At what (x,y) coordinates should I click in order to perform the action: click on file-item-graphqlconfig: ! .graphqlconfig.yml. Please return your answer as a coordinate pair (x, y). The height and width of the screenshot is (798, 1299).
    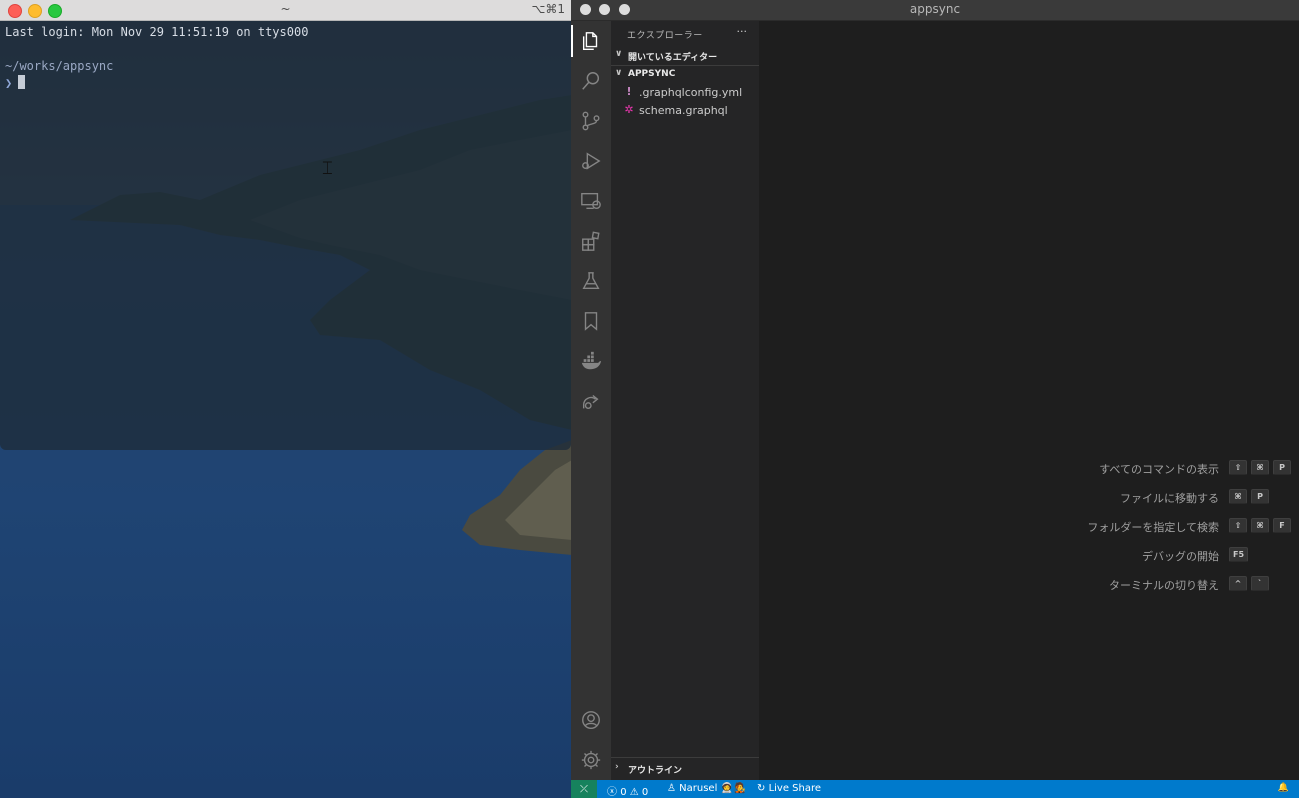
    Looking at the image, I should click on (685, 93).